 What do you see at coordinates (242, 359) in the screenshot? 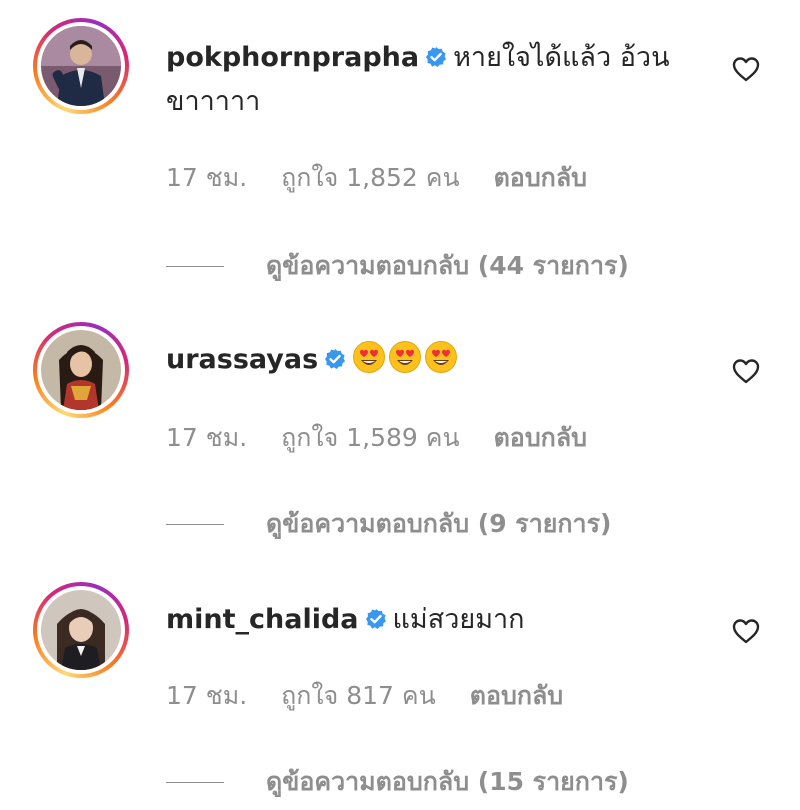
I see `username-link: urassayas` at bounding box center [242, 359].